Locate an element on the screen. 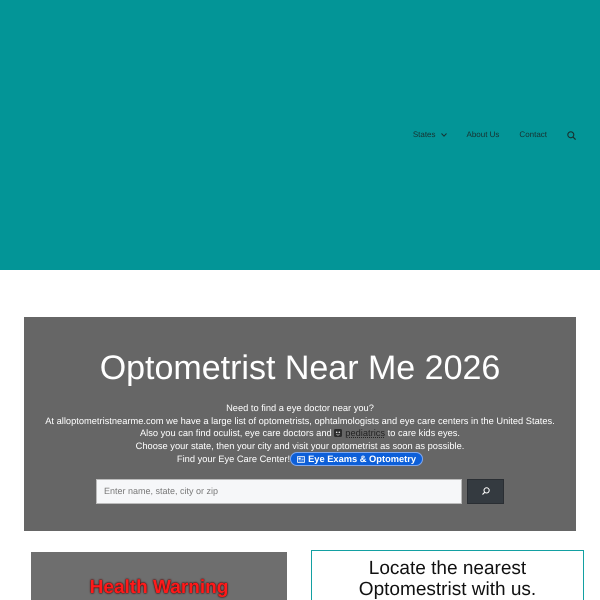 The image size is (600, 600). chevron-down-icon is located at coordinates (443, 135).